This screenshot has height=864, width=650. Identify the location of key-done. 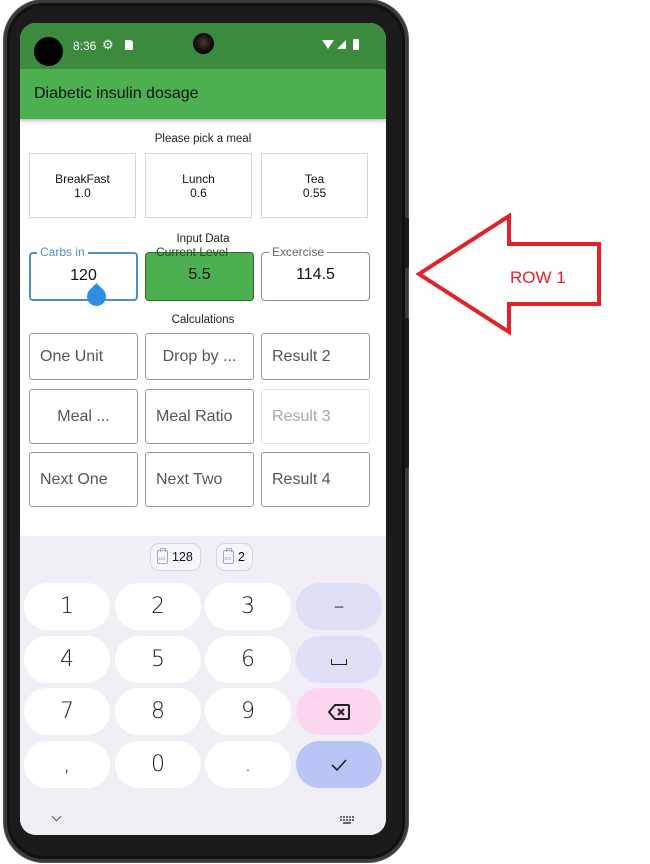
(339, 764).